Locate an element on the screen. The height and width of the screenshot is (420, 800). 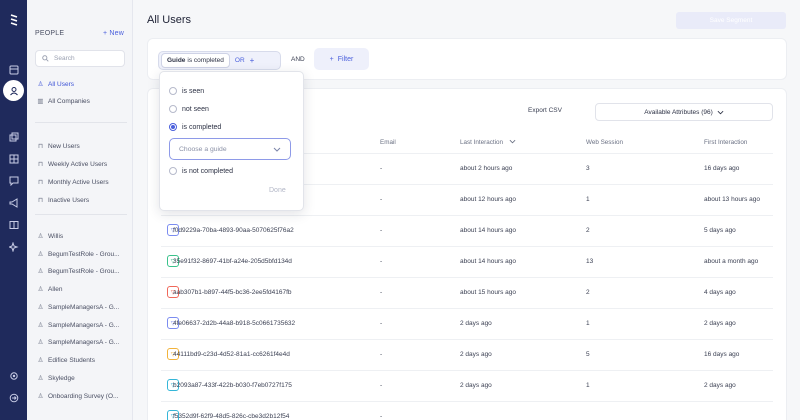
and-label: AND is located at coordinates (298, 59).